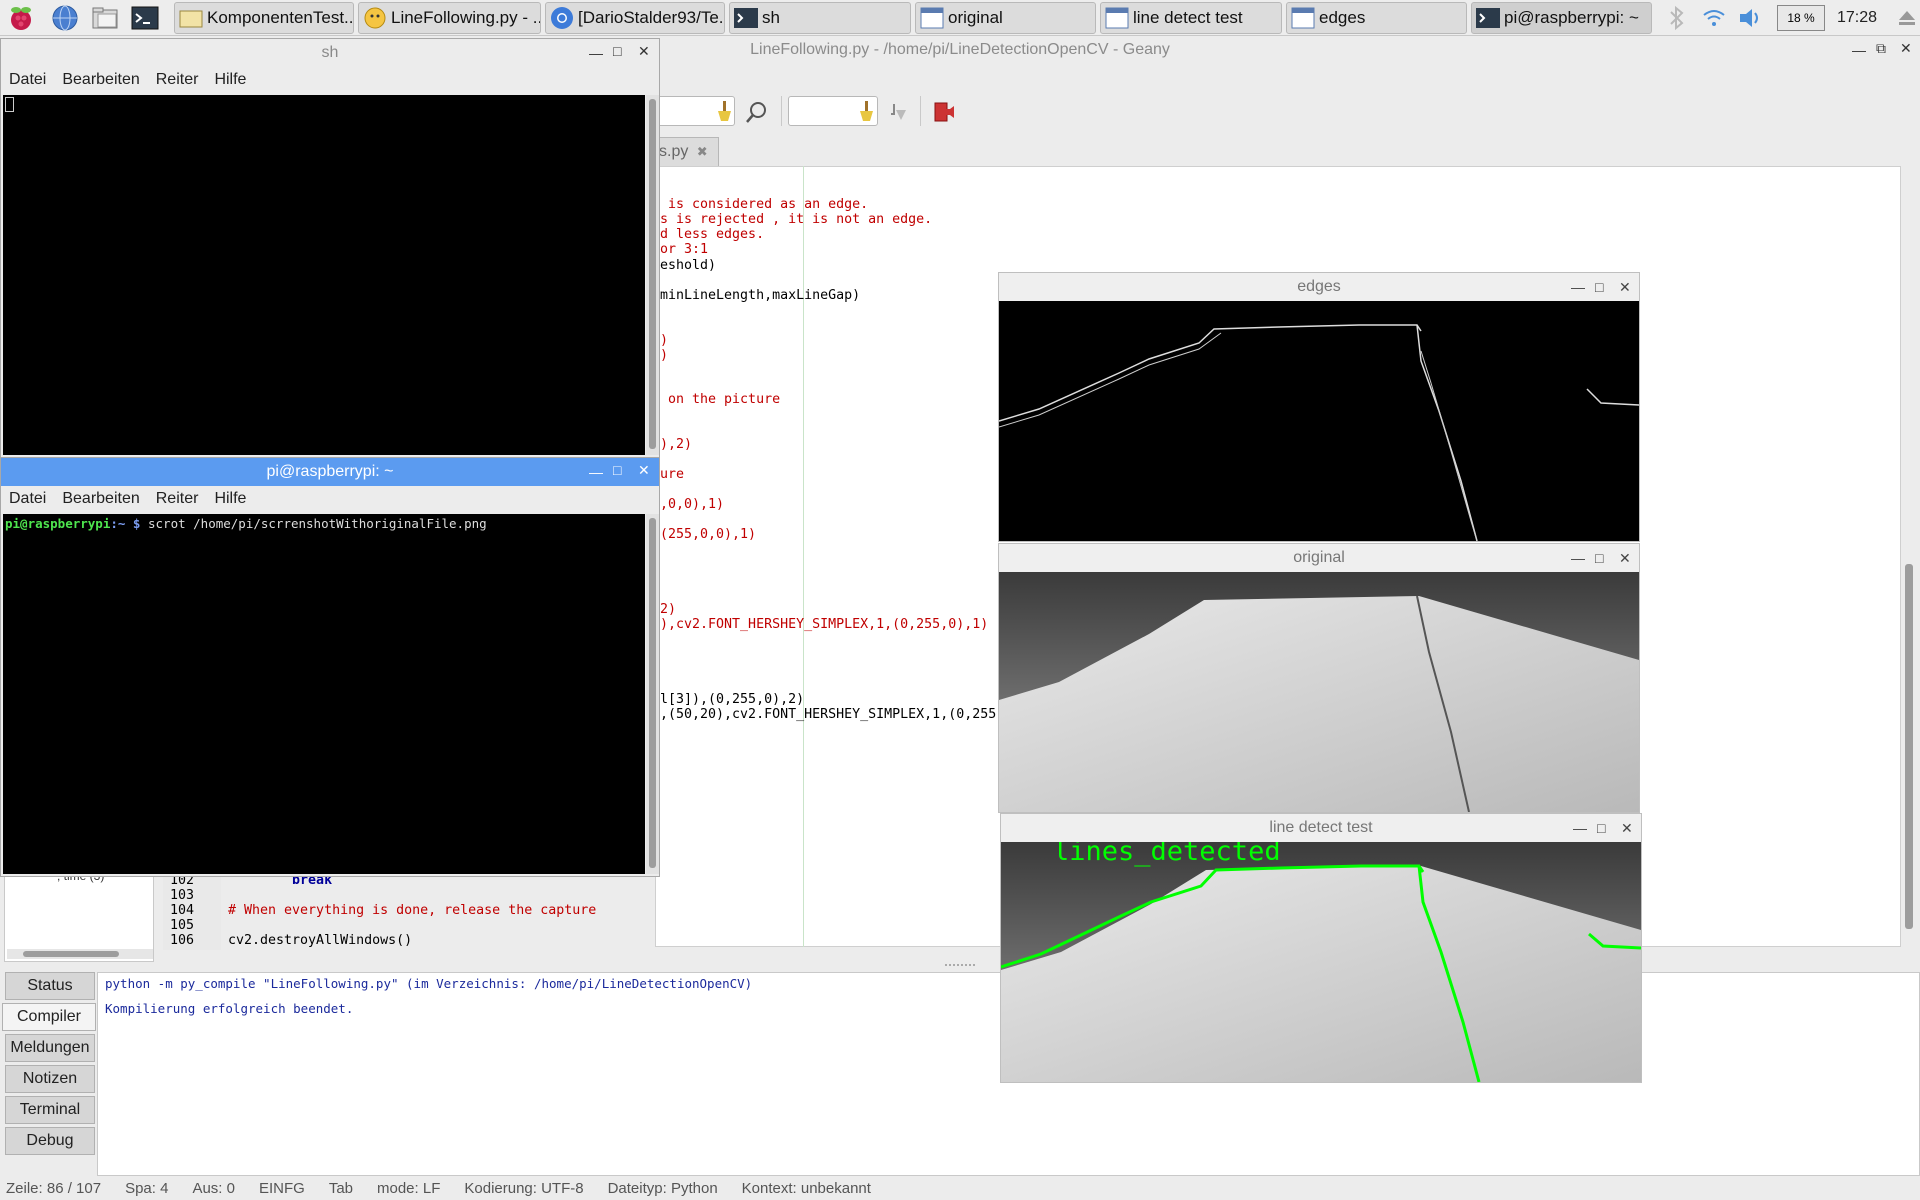 The image size is (1920, 1200). What do you see at coordinates (1321, 827) in the screenshot?
I see `window-title: line detect test` at bounding box center [1321, 827].